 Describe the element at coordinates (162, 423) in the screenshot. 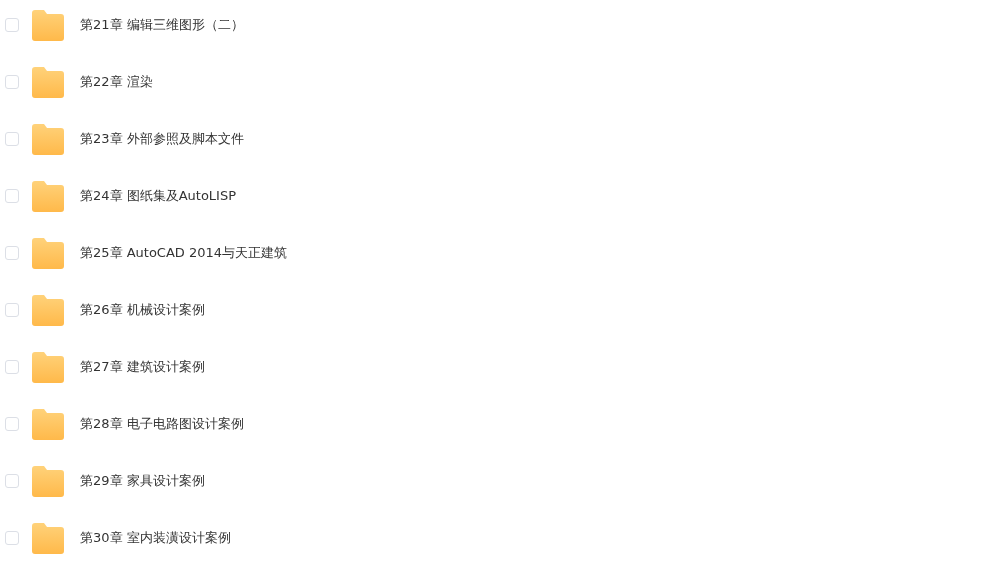

I see `folder-name: 第28章 电子电路图设计案例` at that location.